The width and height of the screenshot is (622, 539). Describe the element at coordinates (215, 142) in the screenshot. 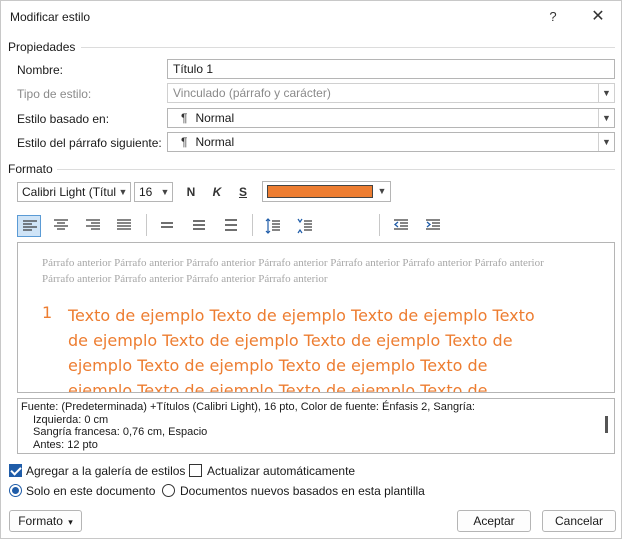

I see `next-style-value: Normal` at that location.